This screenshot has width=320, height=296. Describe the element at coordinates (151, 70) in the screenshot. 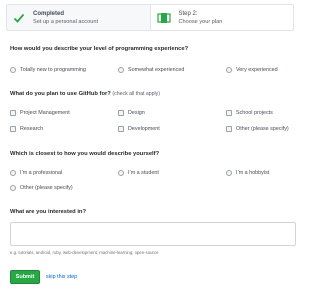

I see `experience-option: Somewhat experienced` at that location.